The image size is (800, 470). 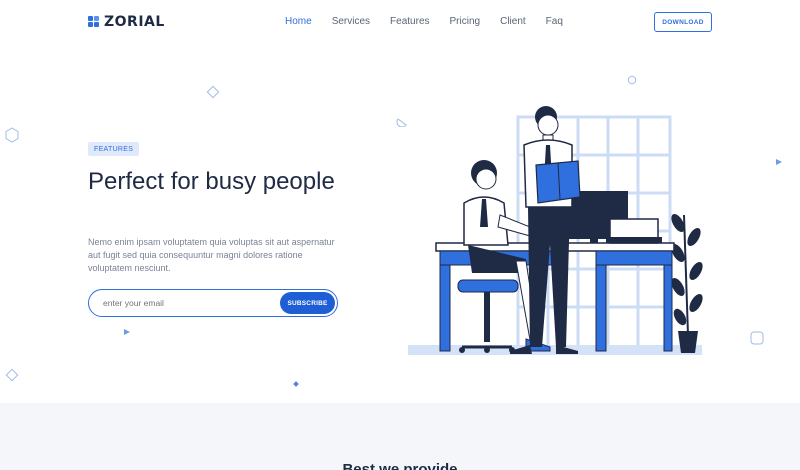 I want to click on logo-icon, so click(x=94, y=22).